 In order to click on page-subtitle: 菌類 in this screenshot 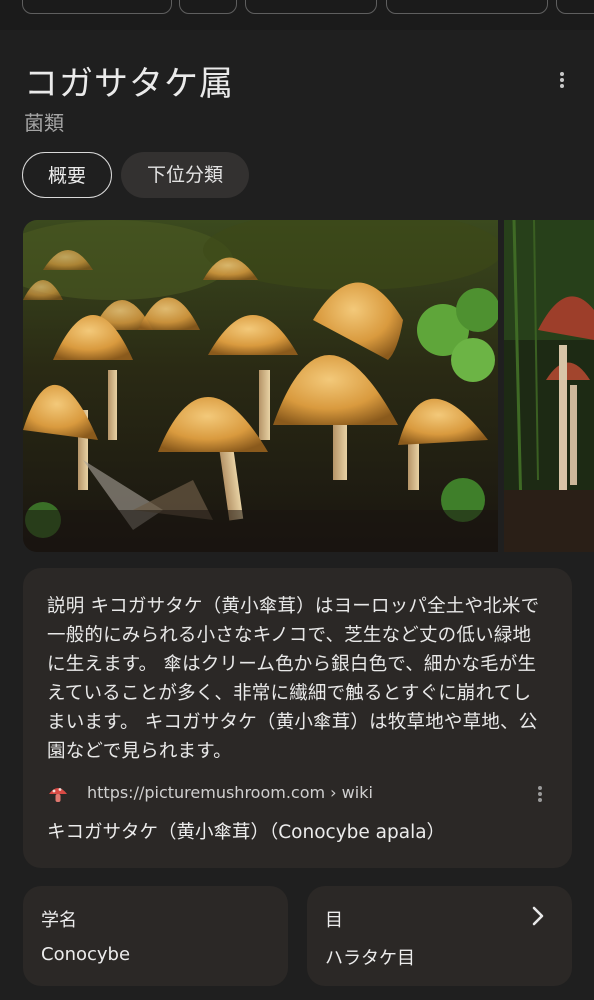, I will do `click(44, 123)`.